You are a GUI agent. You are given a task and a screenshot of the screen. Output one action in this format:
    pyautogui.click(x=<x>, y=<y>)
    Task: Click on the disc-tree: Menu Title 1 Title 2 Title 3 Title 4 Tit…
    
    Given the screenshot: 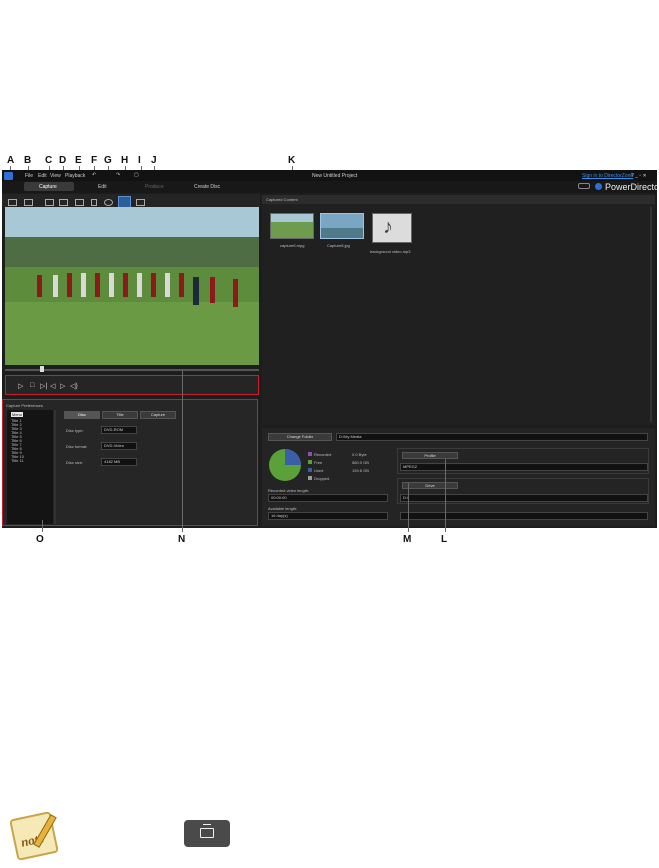 What is the action you would take?
    pyautogui.click(x=30, y=467)
    